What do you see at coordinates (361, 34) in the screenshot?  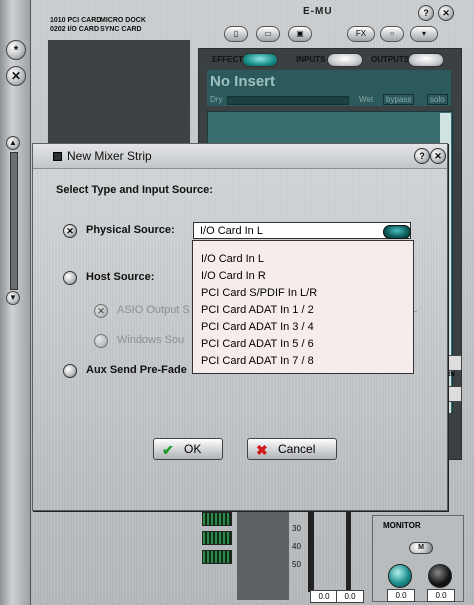 I see `toolbar-fx-button: FX` at bounding box center [361, 34].